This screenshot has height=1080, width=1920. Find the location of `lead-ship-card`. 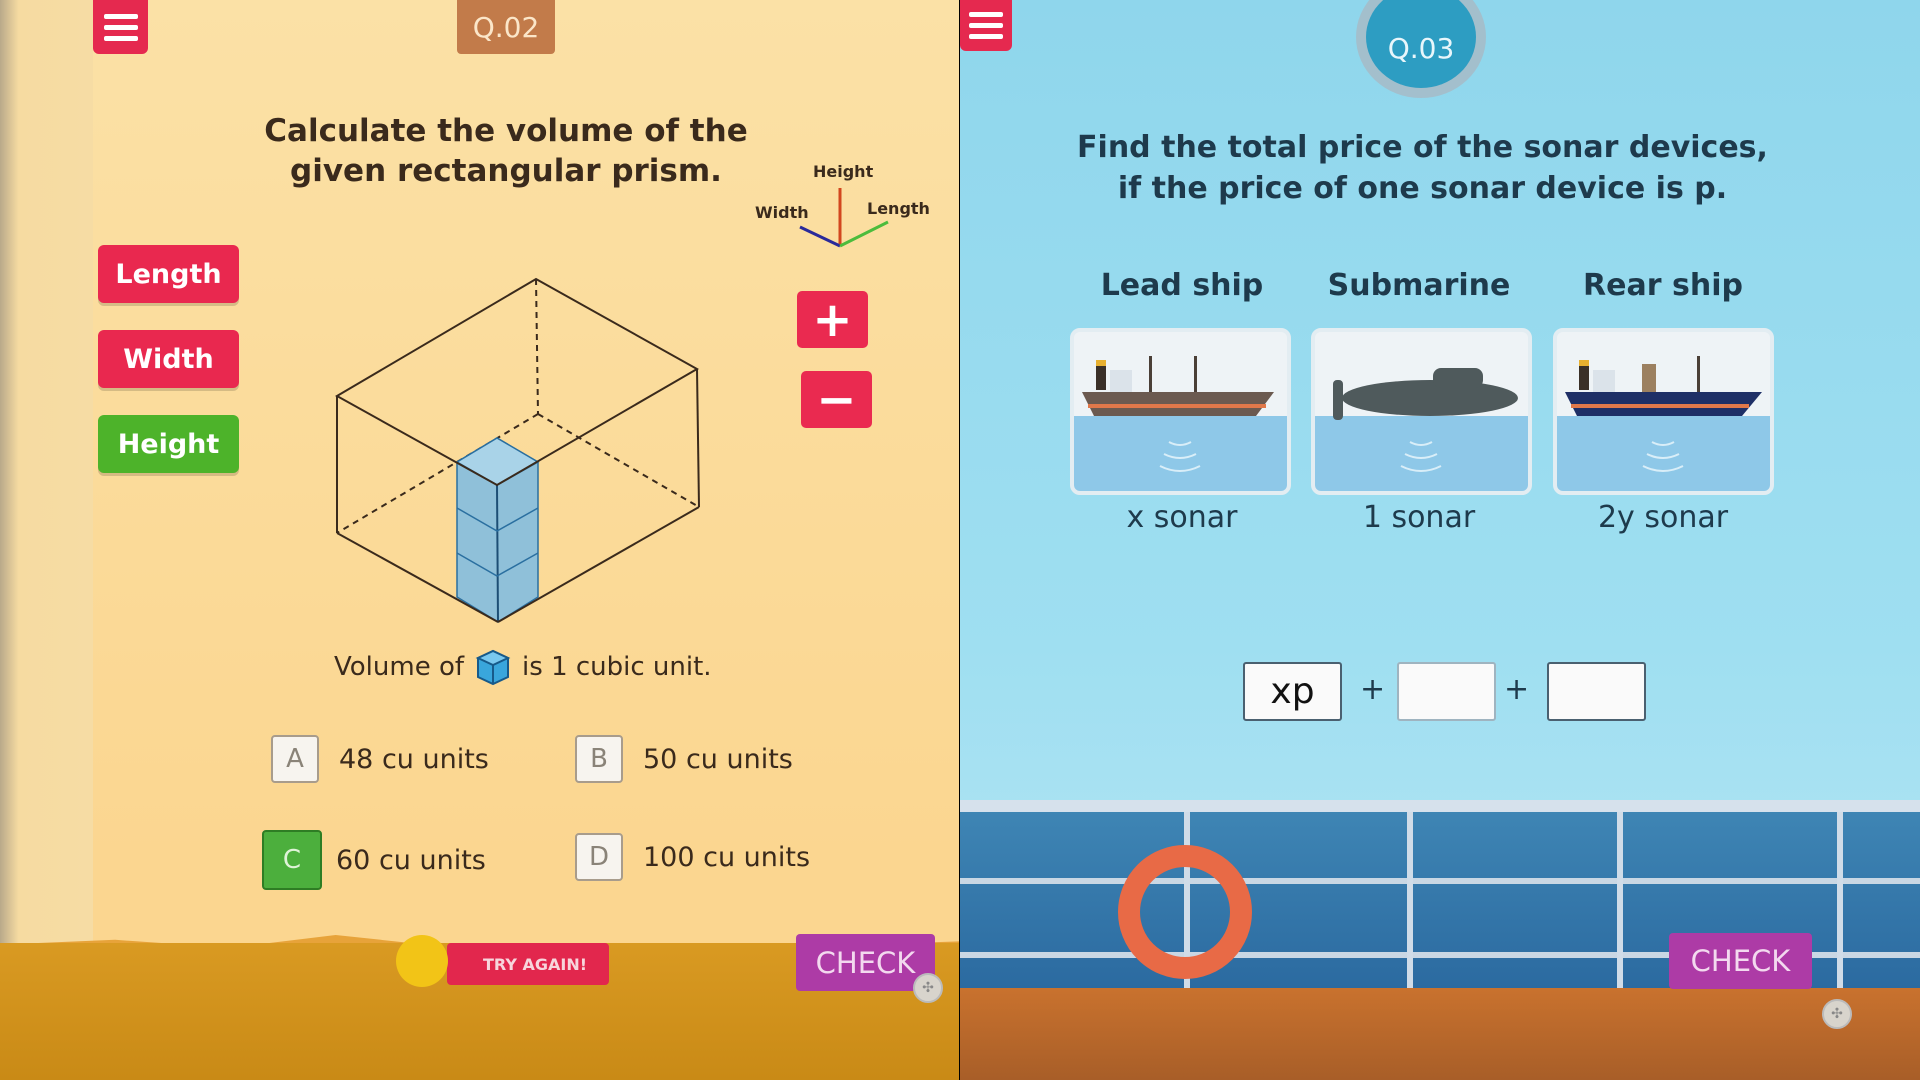

lead-ship-card is located at coordinates (1180, 411).